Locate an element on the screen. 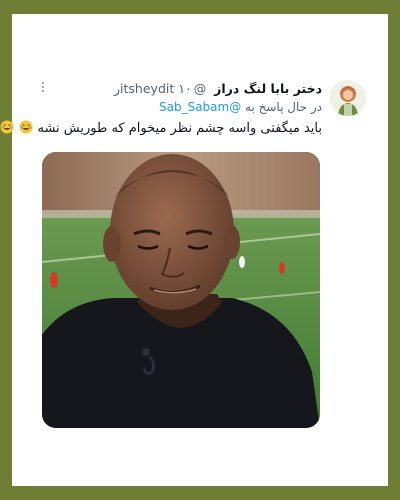 This screenshot has height=500, width=400. tweet-header: دختر بابا لنگ دراز @itsheydit ۱۰ر is located at coordinates (185, 90).